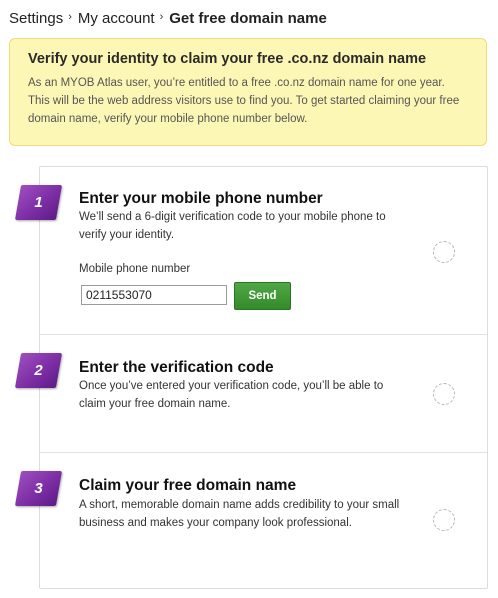  I want to click on step-title: Claim your free domain name, so click(188, 485).